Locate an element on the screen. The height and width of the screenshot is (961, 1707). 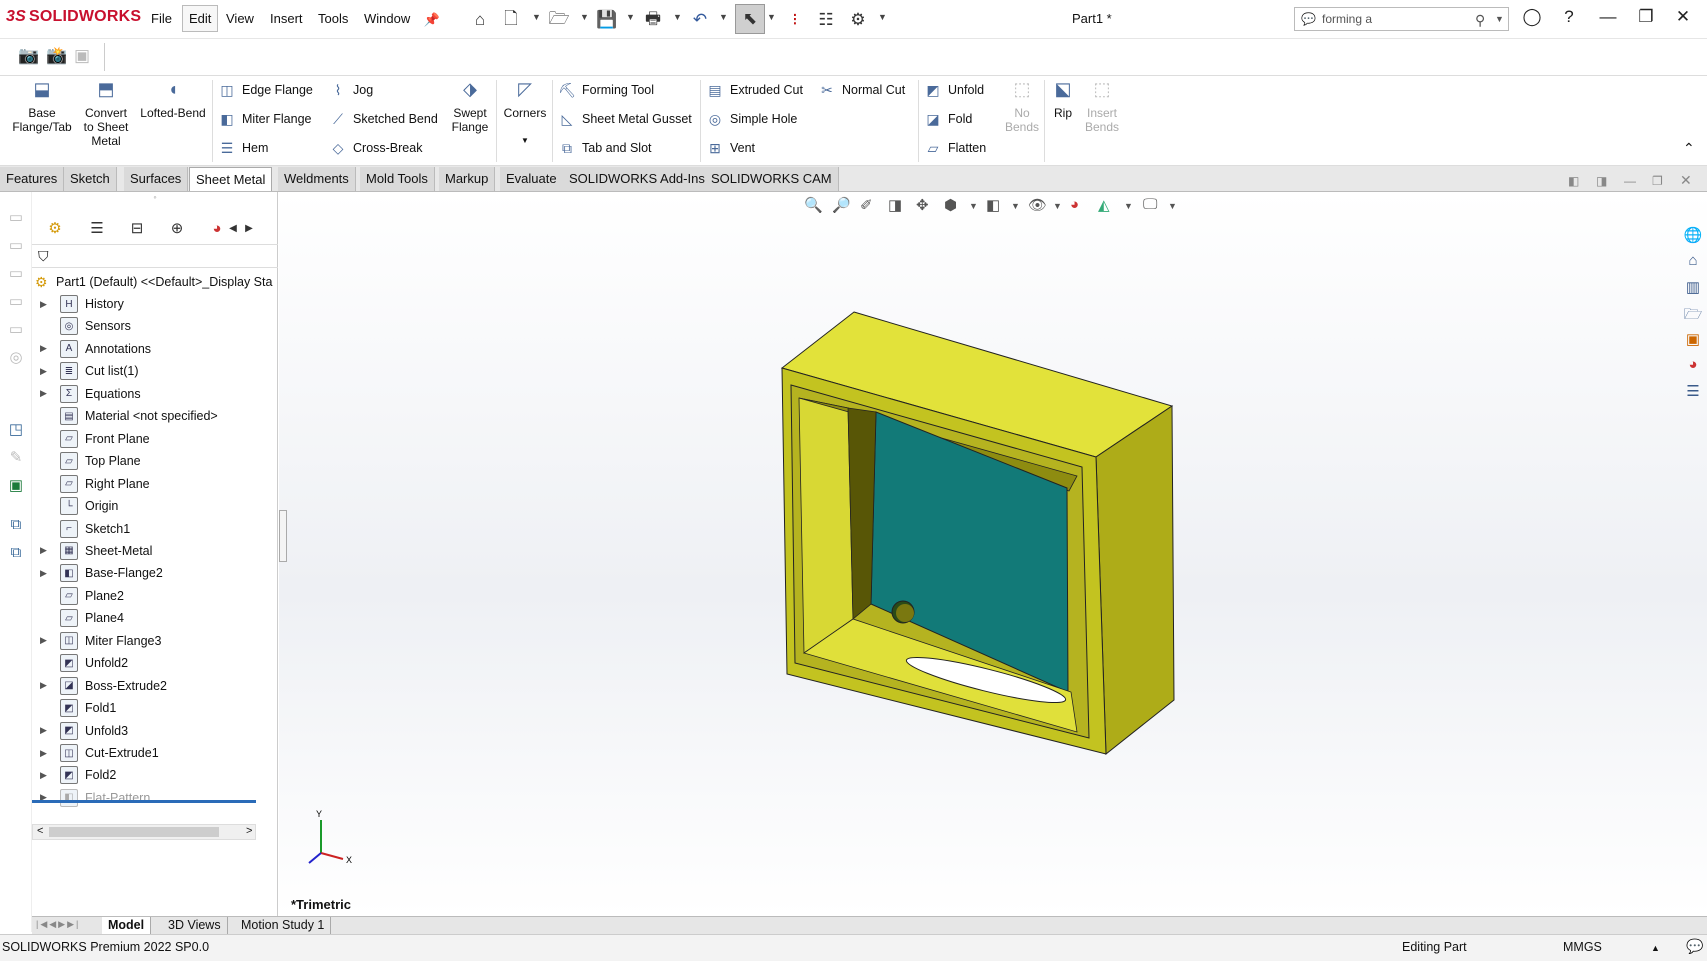
tree-item: ▶ H History is located at coordinates (155, 304).